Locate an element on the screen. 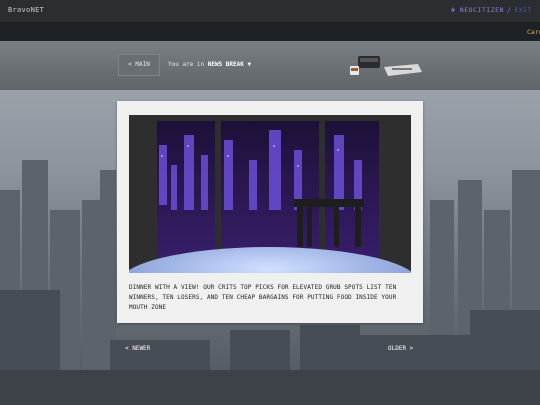  section-name: NEWS BREAK is located at coordinates (225, 64).